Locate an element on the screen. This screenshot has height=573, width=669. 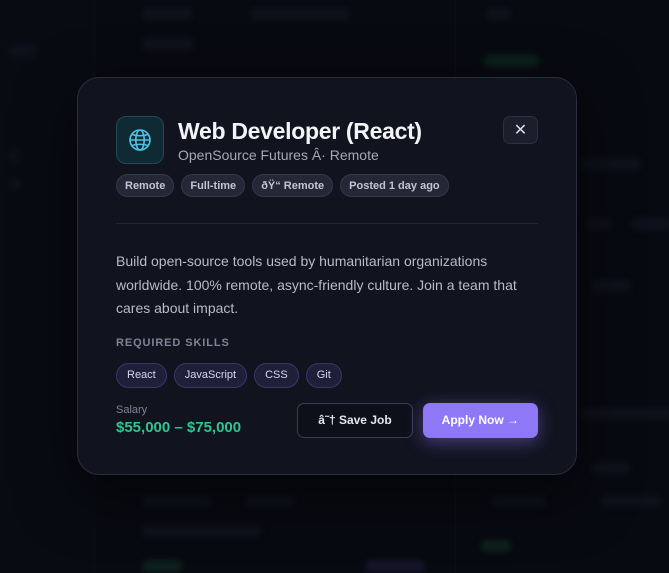
company-location: OpenSource Futures Â· Remote is located at coordinates (278, 155).